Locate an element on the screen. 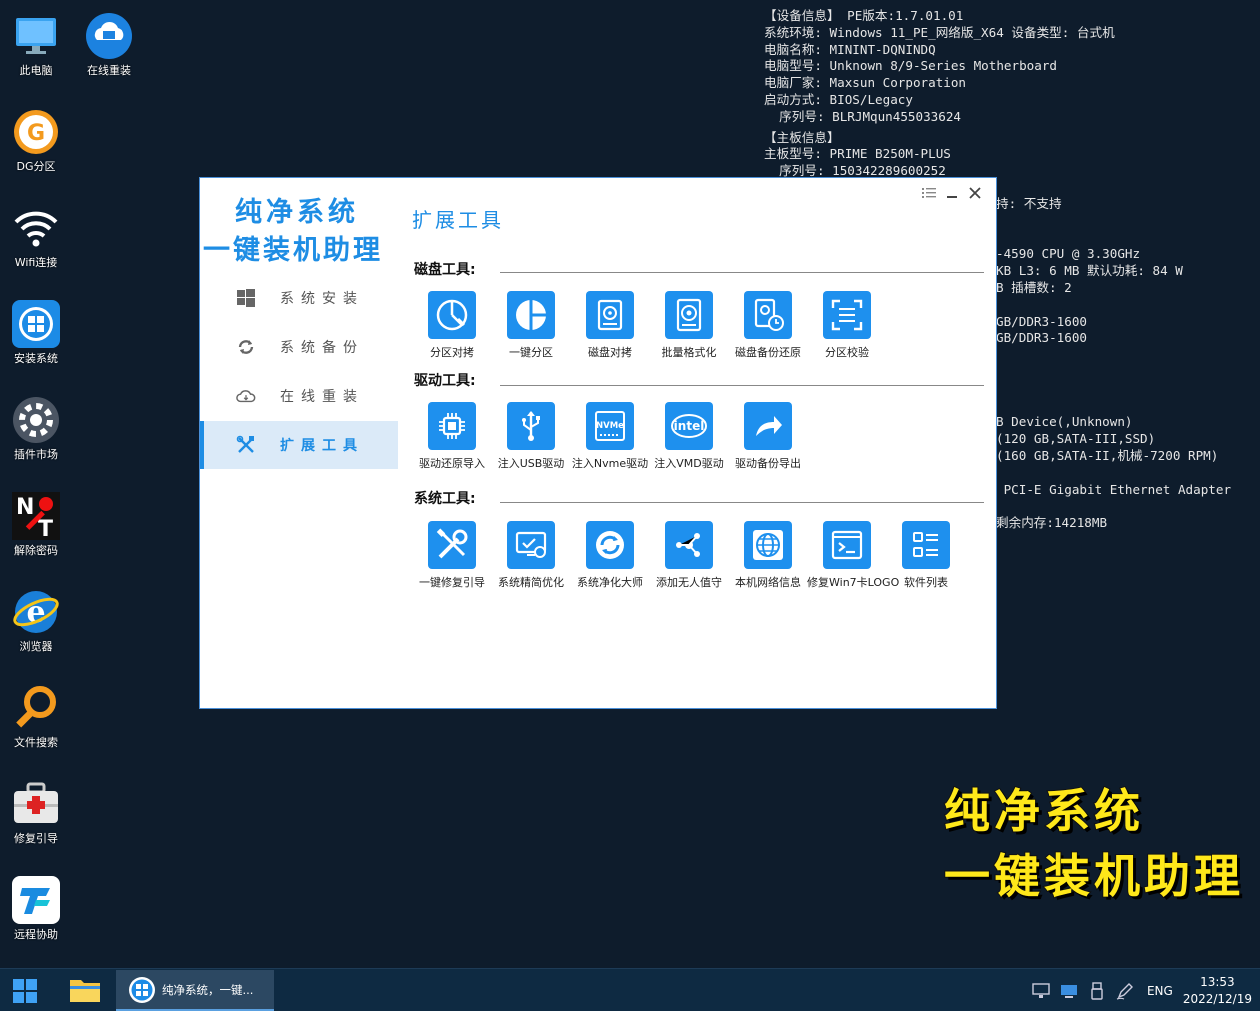 The height and width of the screenshot is (1011, 1260). tool-label: 注入Nvme驱动 is located at coordinates (610, 463).